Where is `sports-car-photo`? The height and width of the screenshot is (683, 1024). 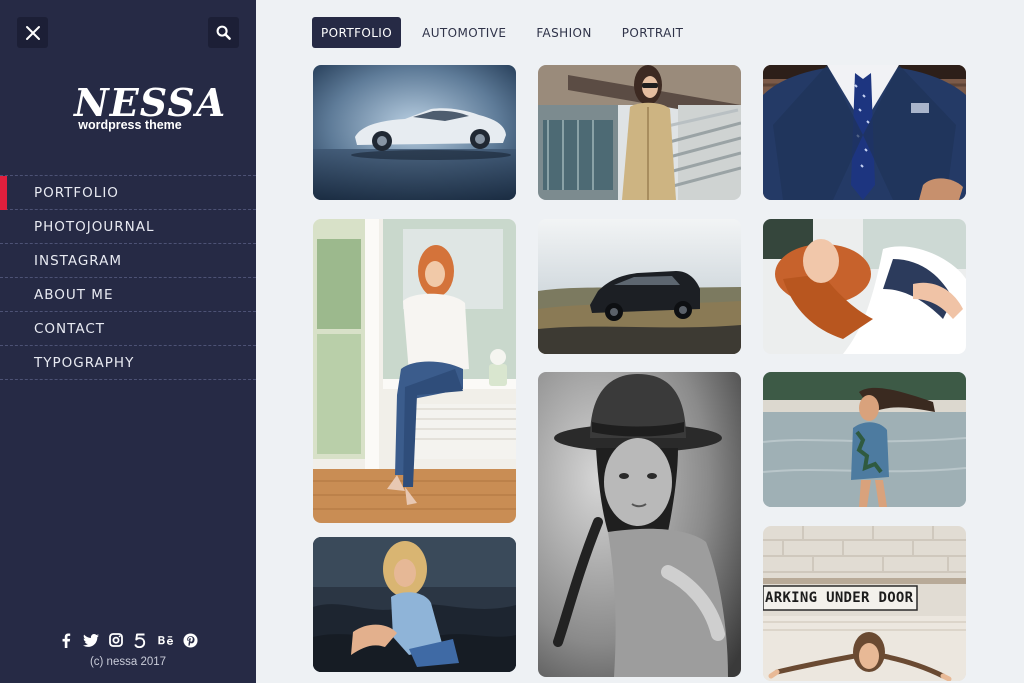
sports-car-photo is located at coordinates (414, 132).